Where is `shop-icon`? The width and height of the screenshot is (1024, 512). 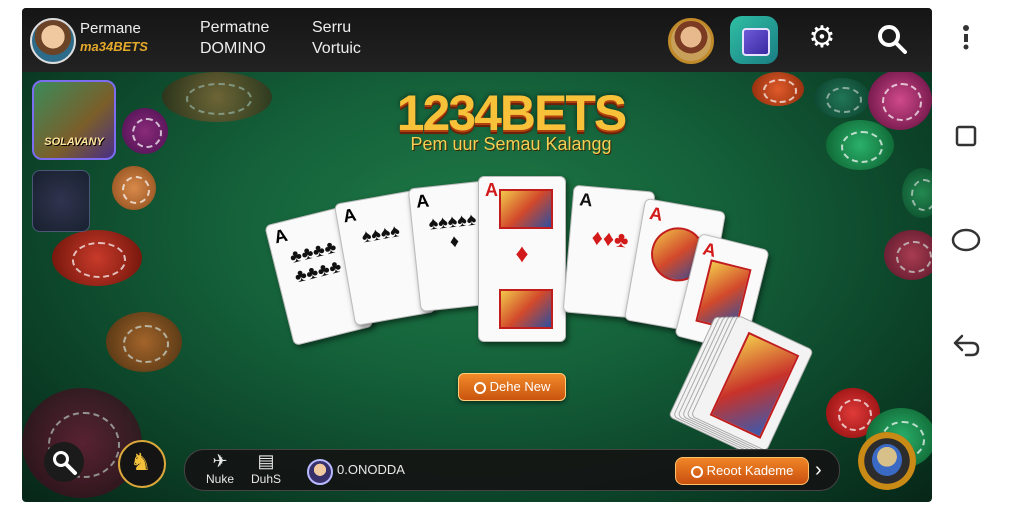 shop-icon is located at coordinates (754, 40).